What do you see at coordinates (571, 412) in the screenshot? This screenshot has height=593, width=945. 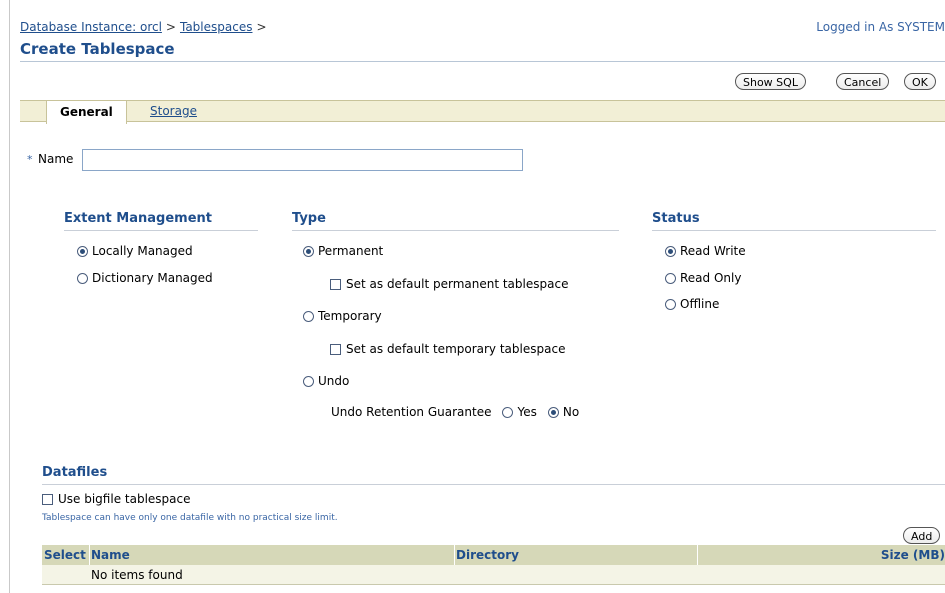 I see `undo-retention-no-label: No` at bounding box center [571, 412].